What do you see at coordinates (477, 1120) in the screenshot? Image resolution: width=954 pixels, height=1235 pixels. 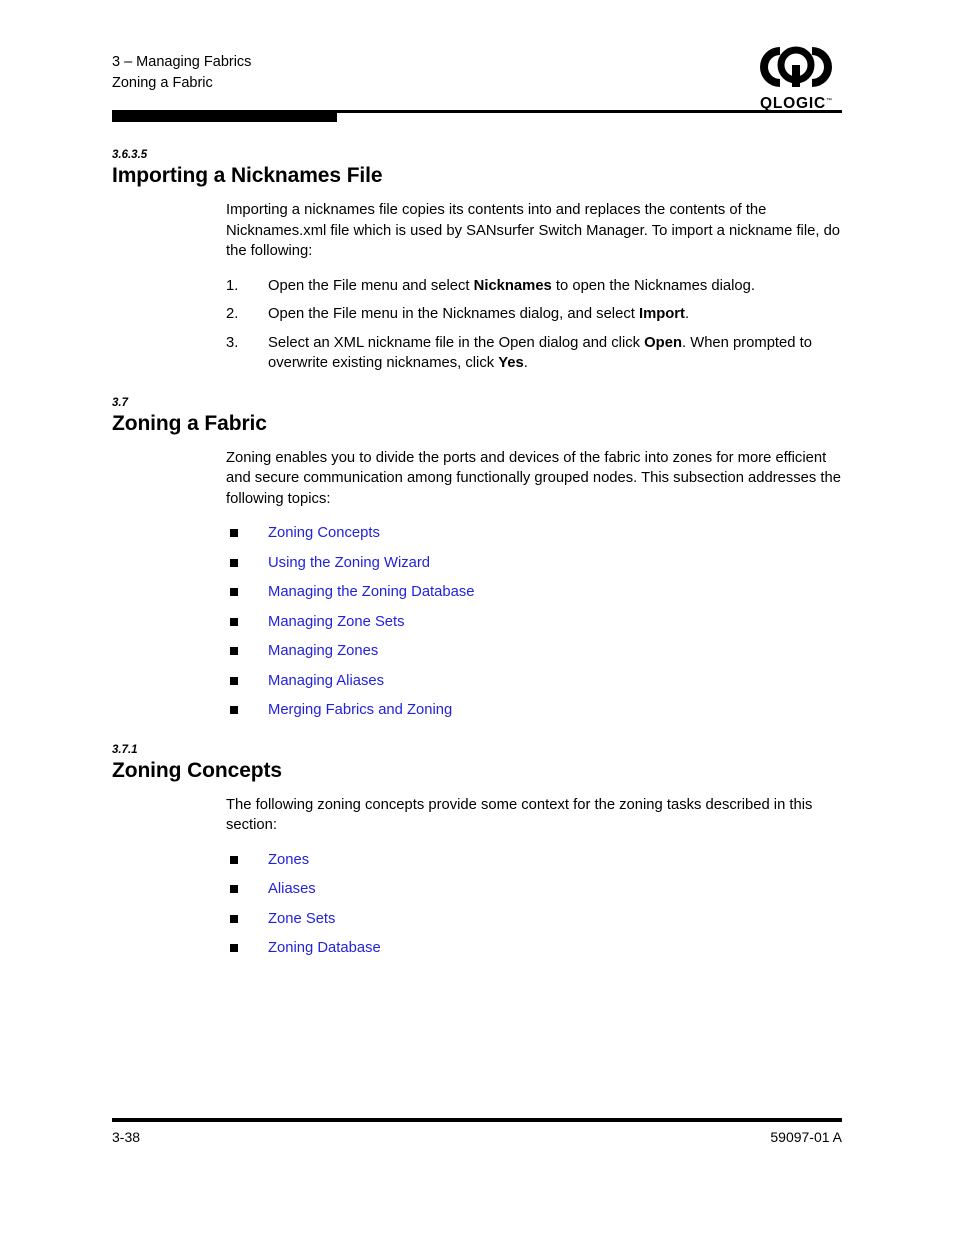 I see `footer-rule` at bounding box center [477, 1120].